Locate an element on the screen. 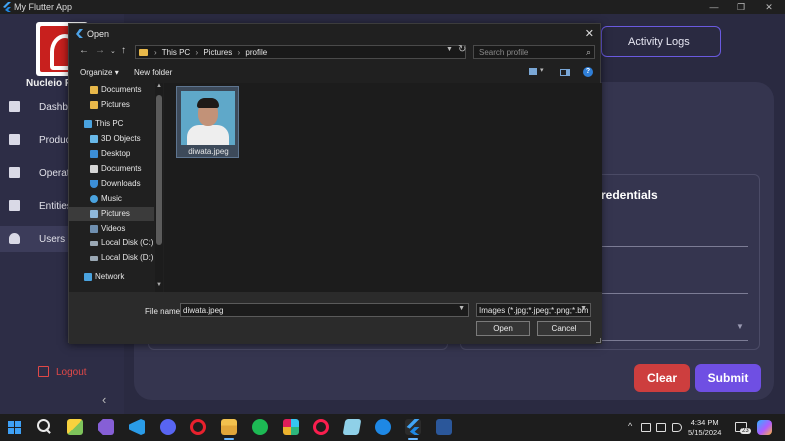 This screenshot has height=441, width=785. command-bar: Organize ▾ New folder ? is located at coordinates (335, 73).